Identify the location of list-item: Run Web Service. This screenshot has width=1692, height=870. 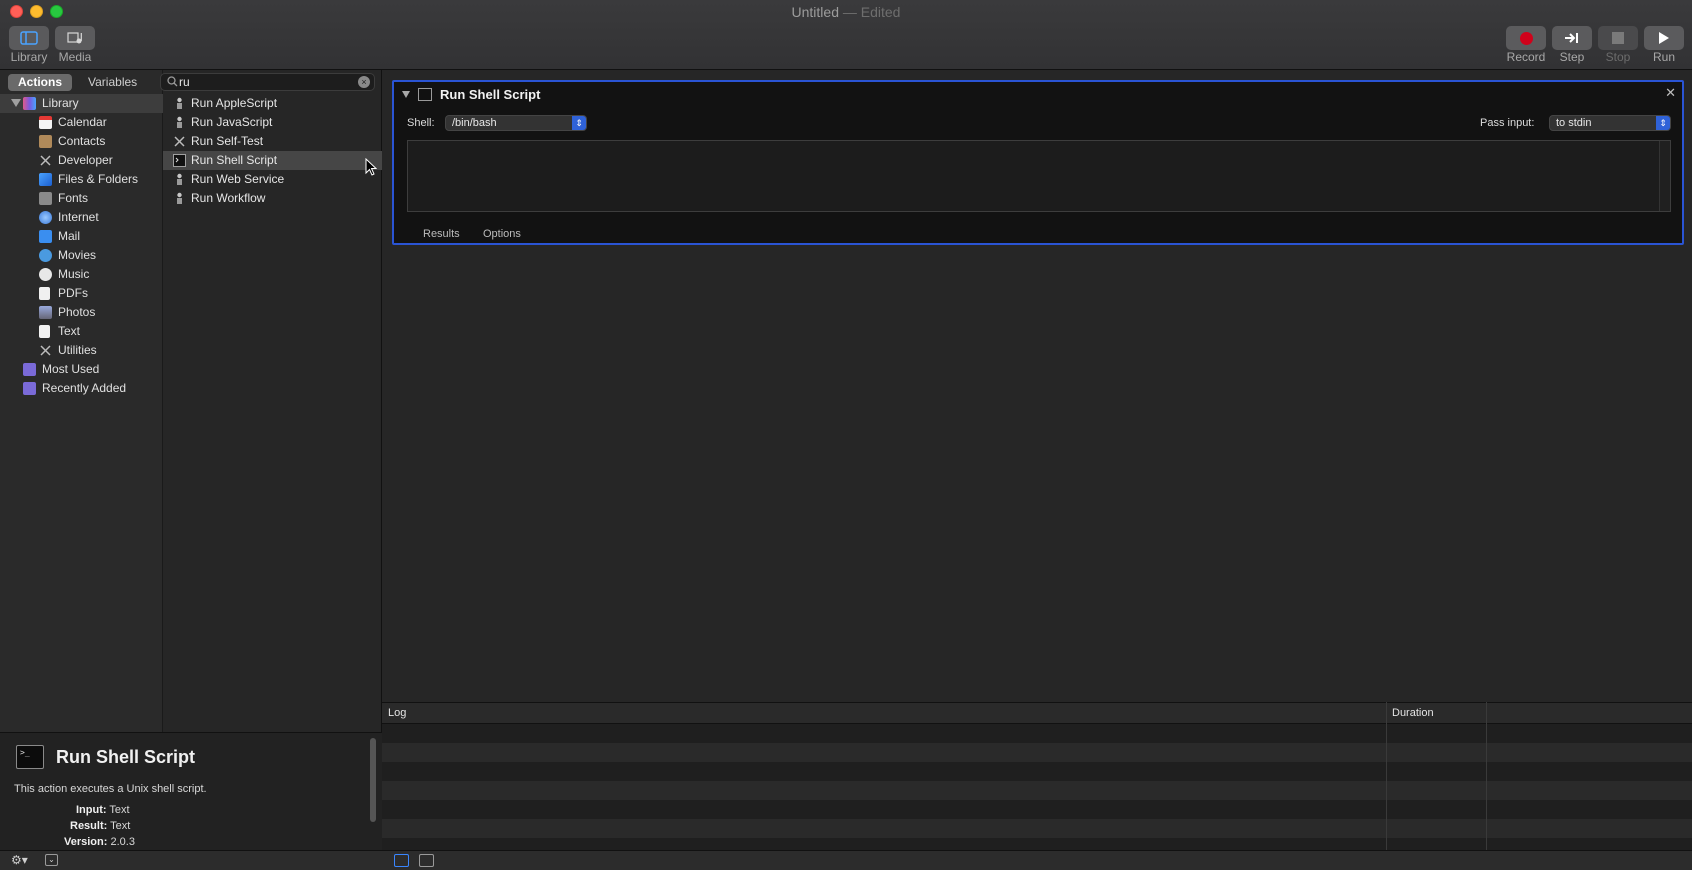
(272, 179).